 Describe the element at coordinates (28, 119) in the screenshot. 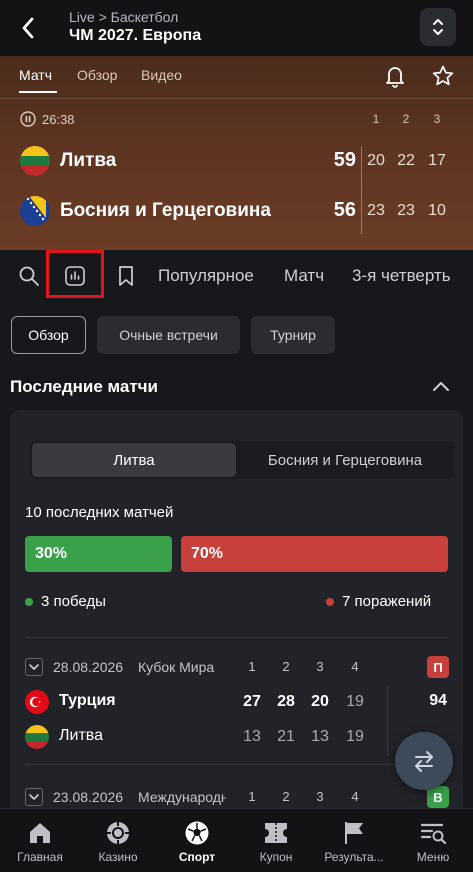

I see `pause-icon` at that location.